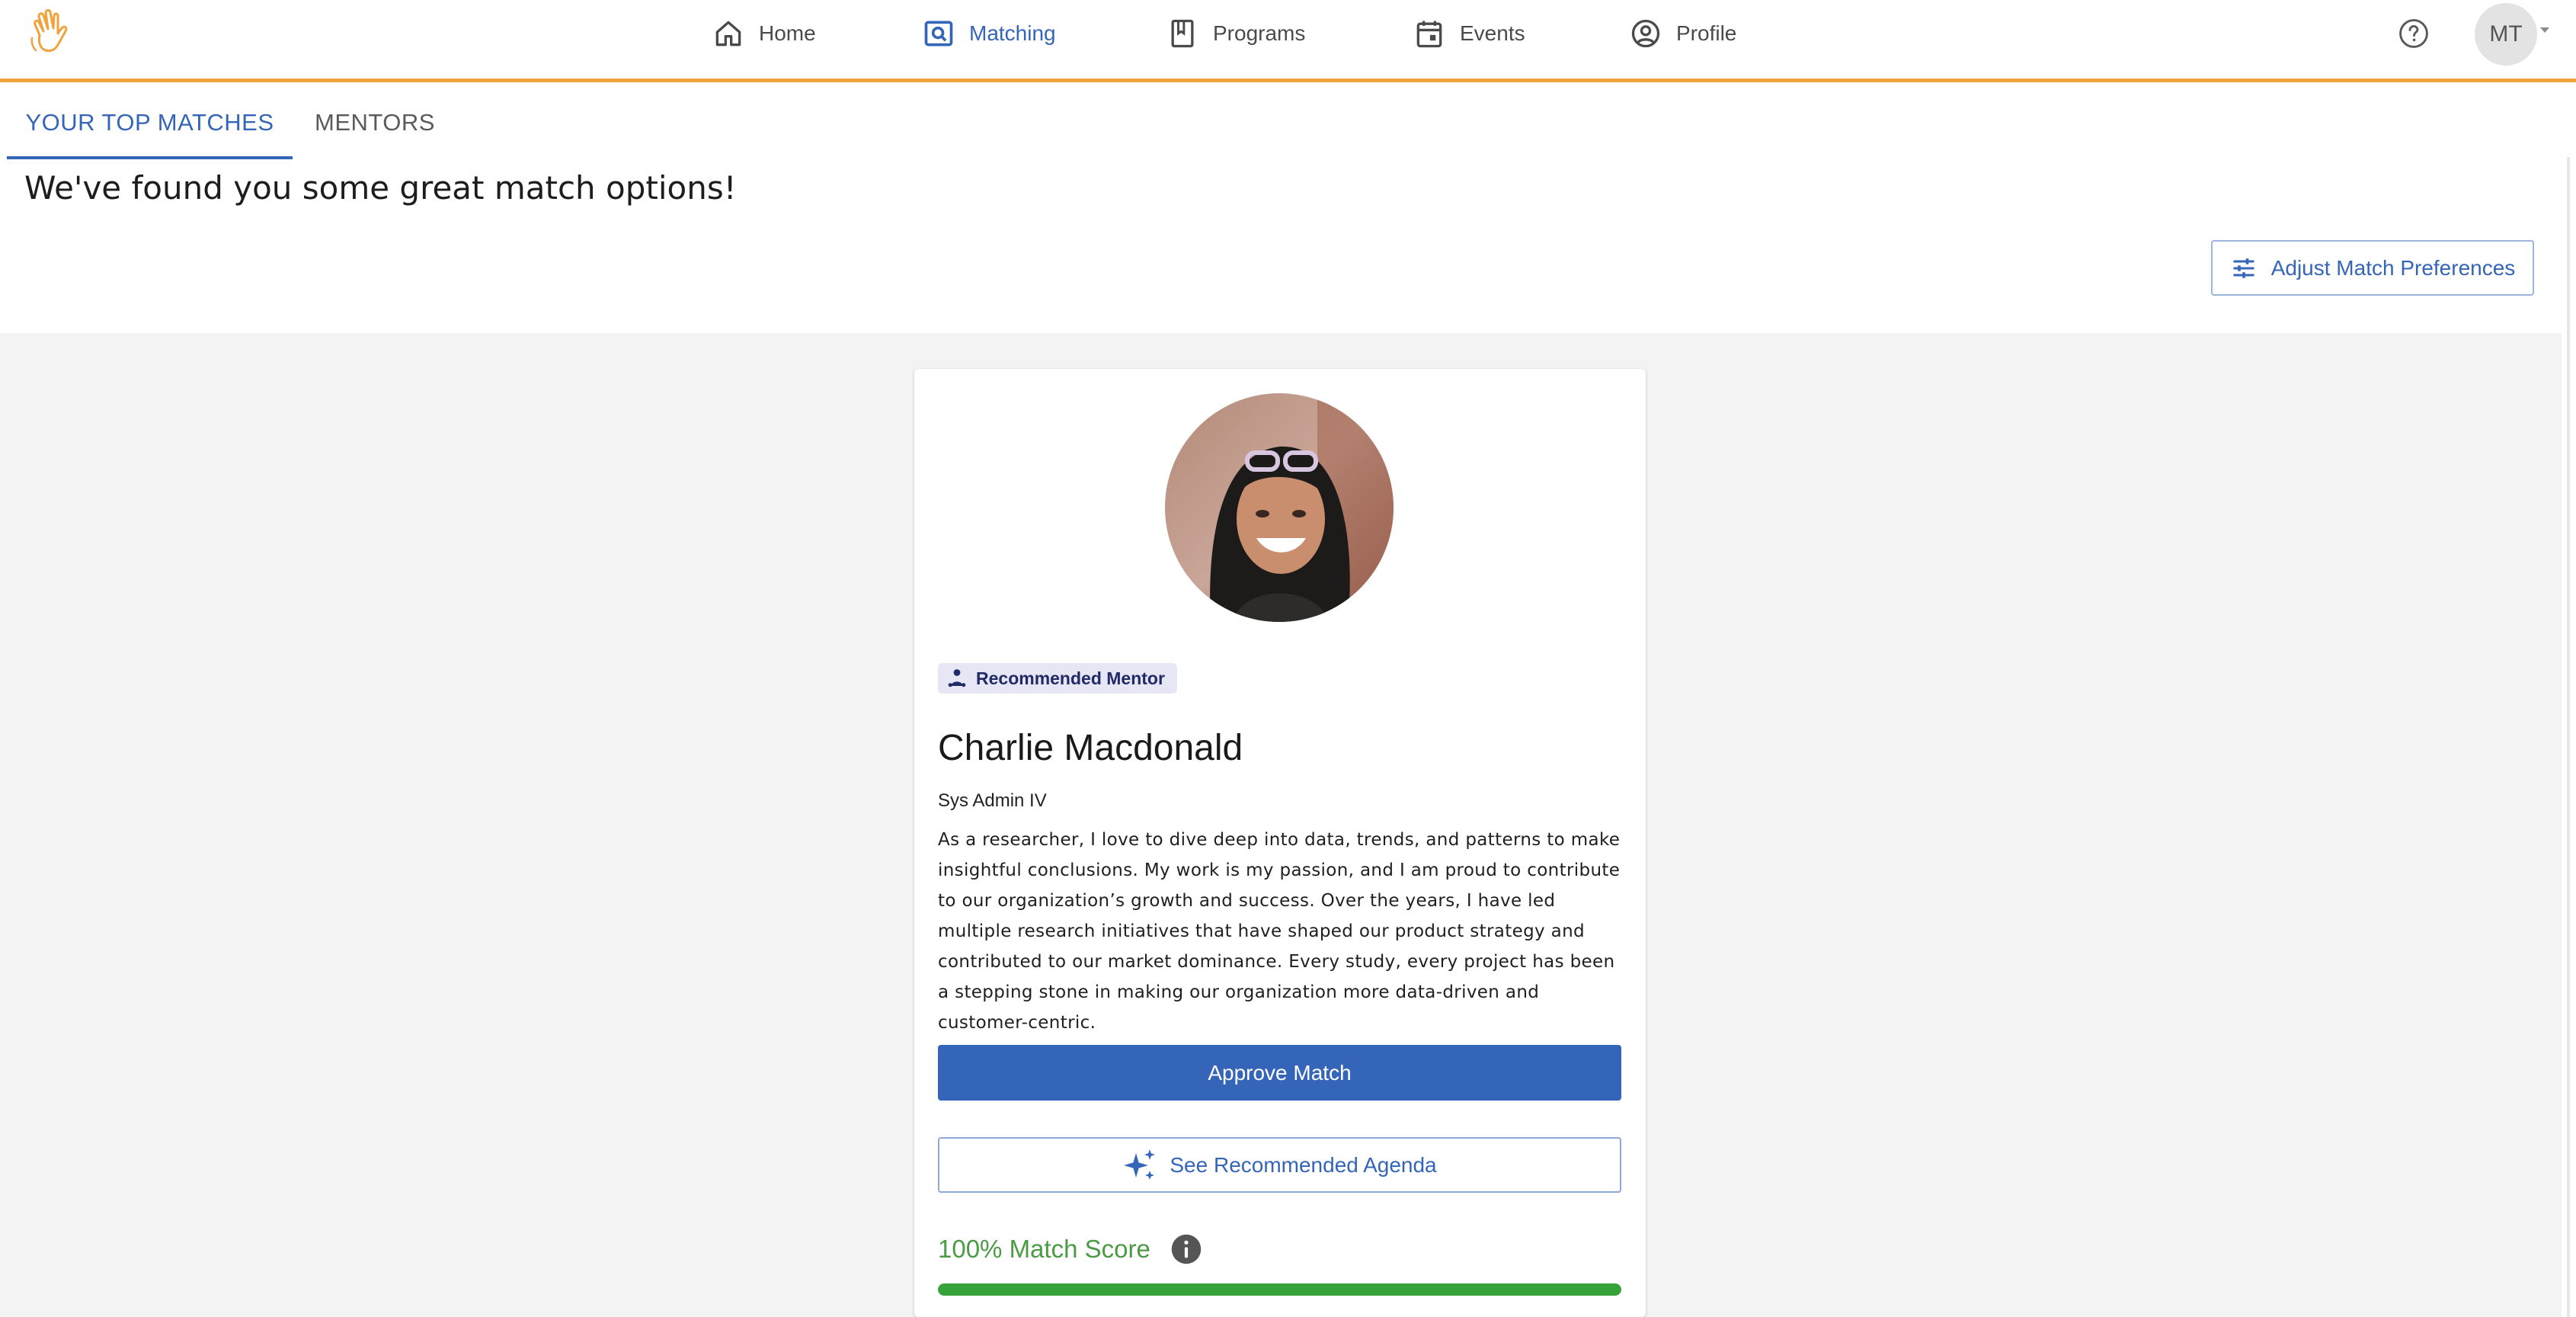 The width and height of the screenshot is (2576, 1317). Describe the element at coordinates (2568, 737) in the screenshot. I see `scrollbar-thumb` at that location.